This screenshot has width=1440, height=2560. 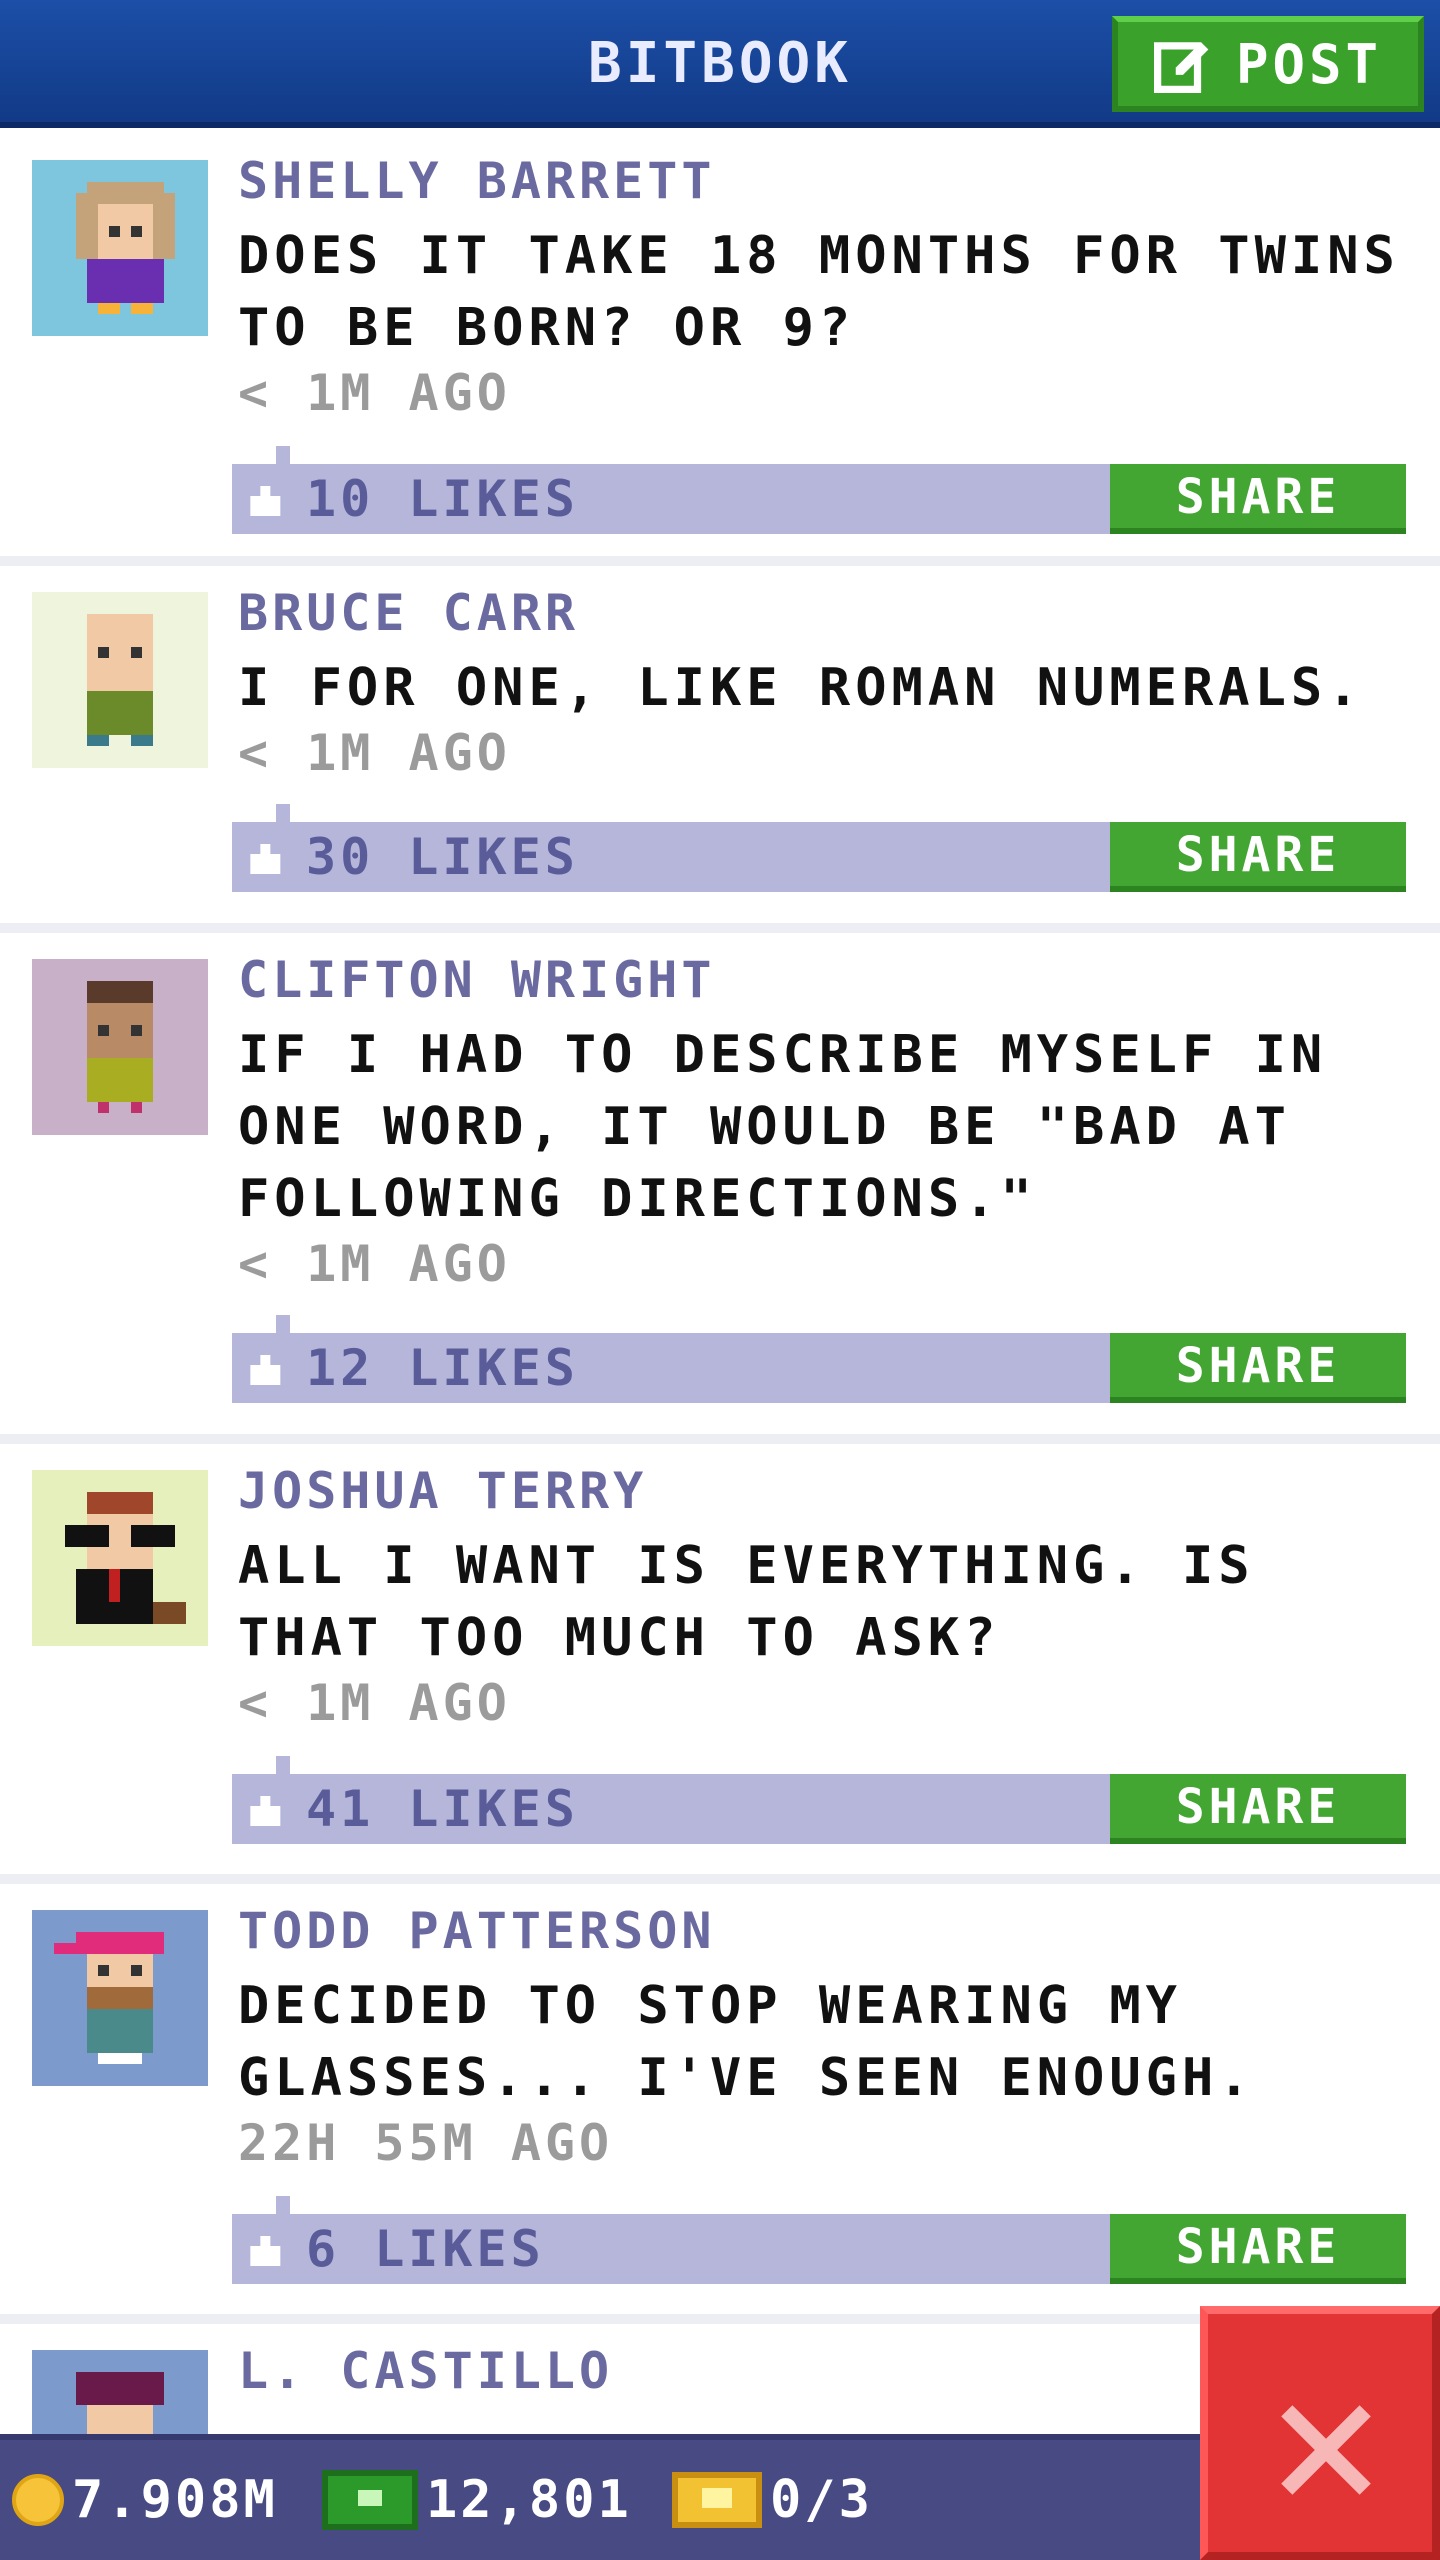 I want to click on ticket-icon, so click(x=717, y=2500).